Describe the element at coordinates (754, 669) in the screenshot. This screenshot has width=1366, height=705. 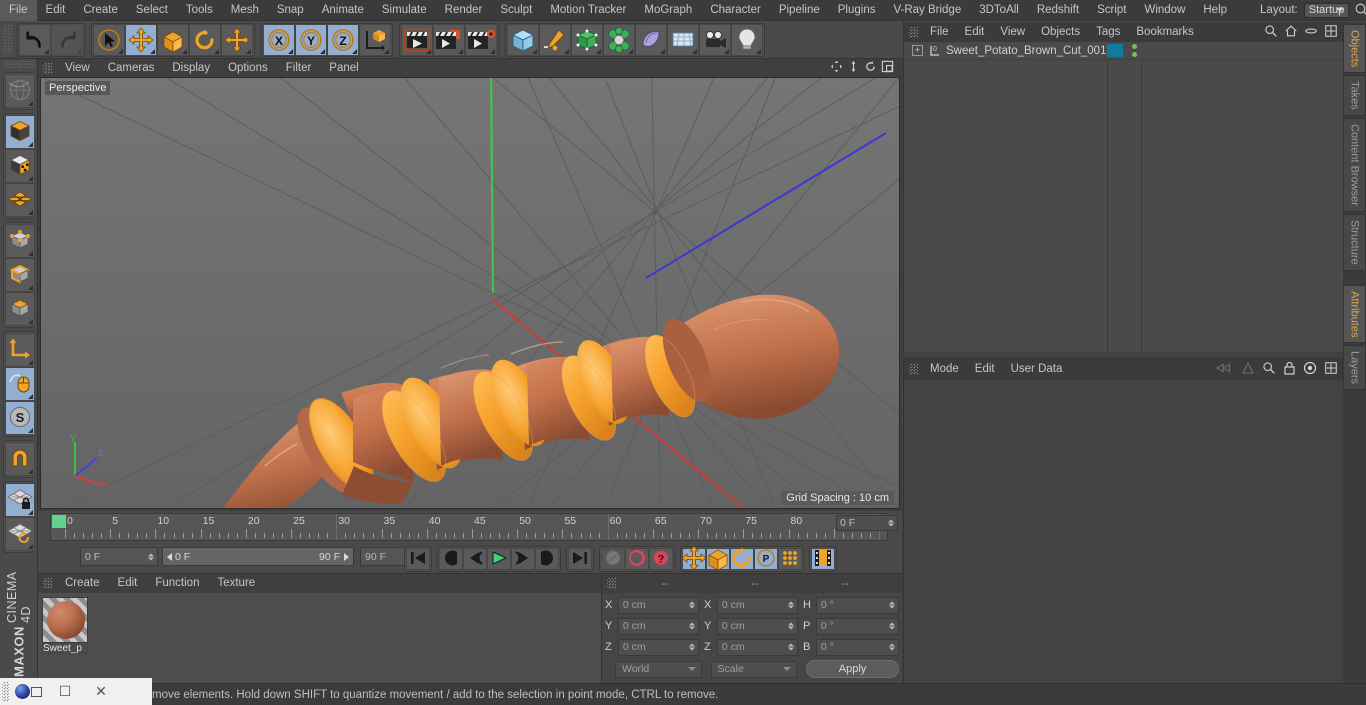
I see `size-mode-dropdown: Scale` at that location.